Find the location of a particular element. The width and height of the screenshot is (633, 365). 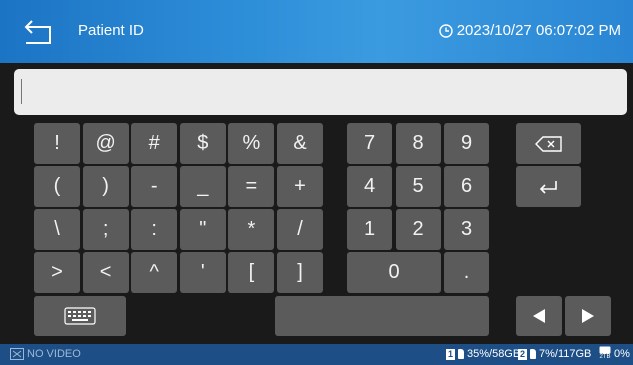

left-arrow-icon is located at coordinates (539, 316).